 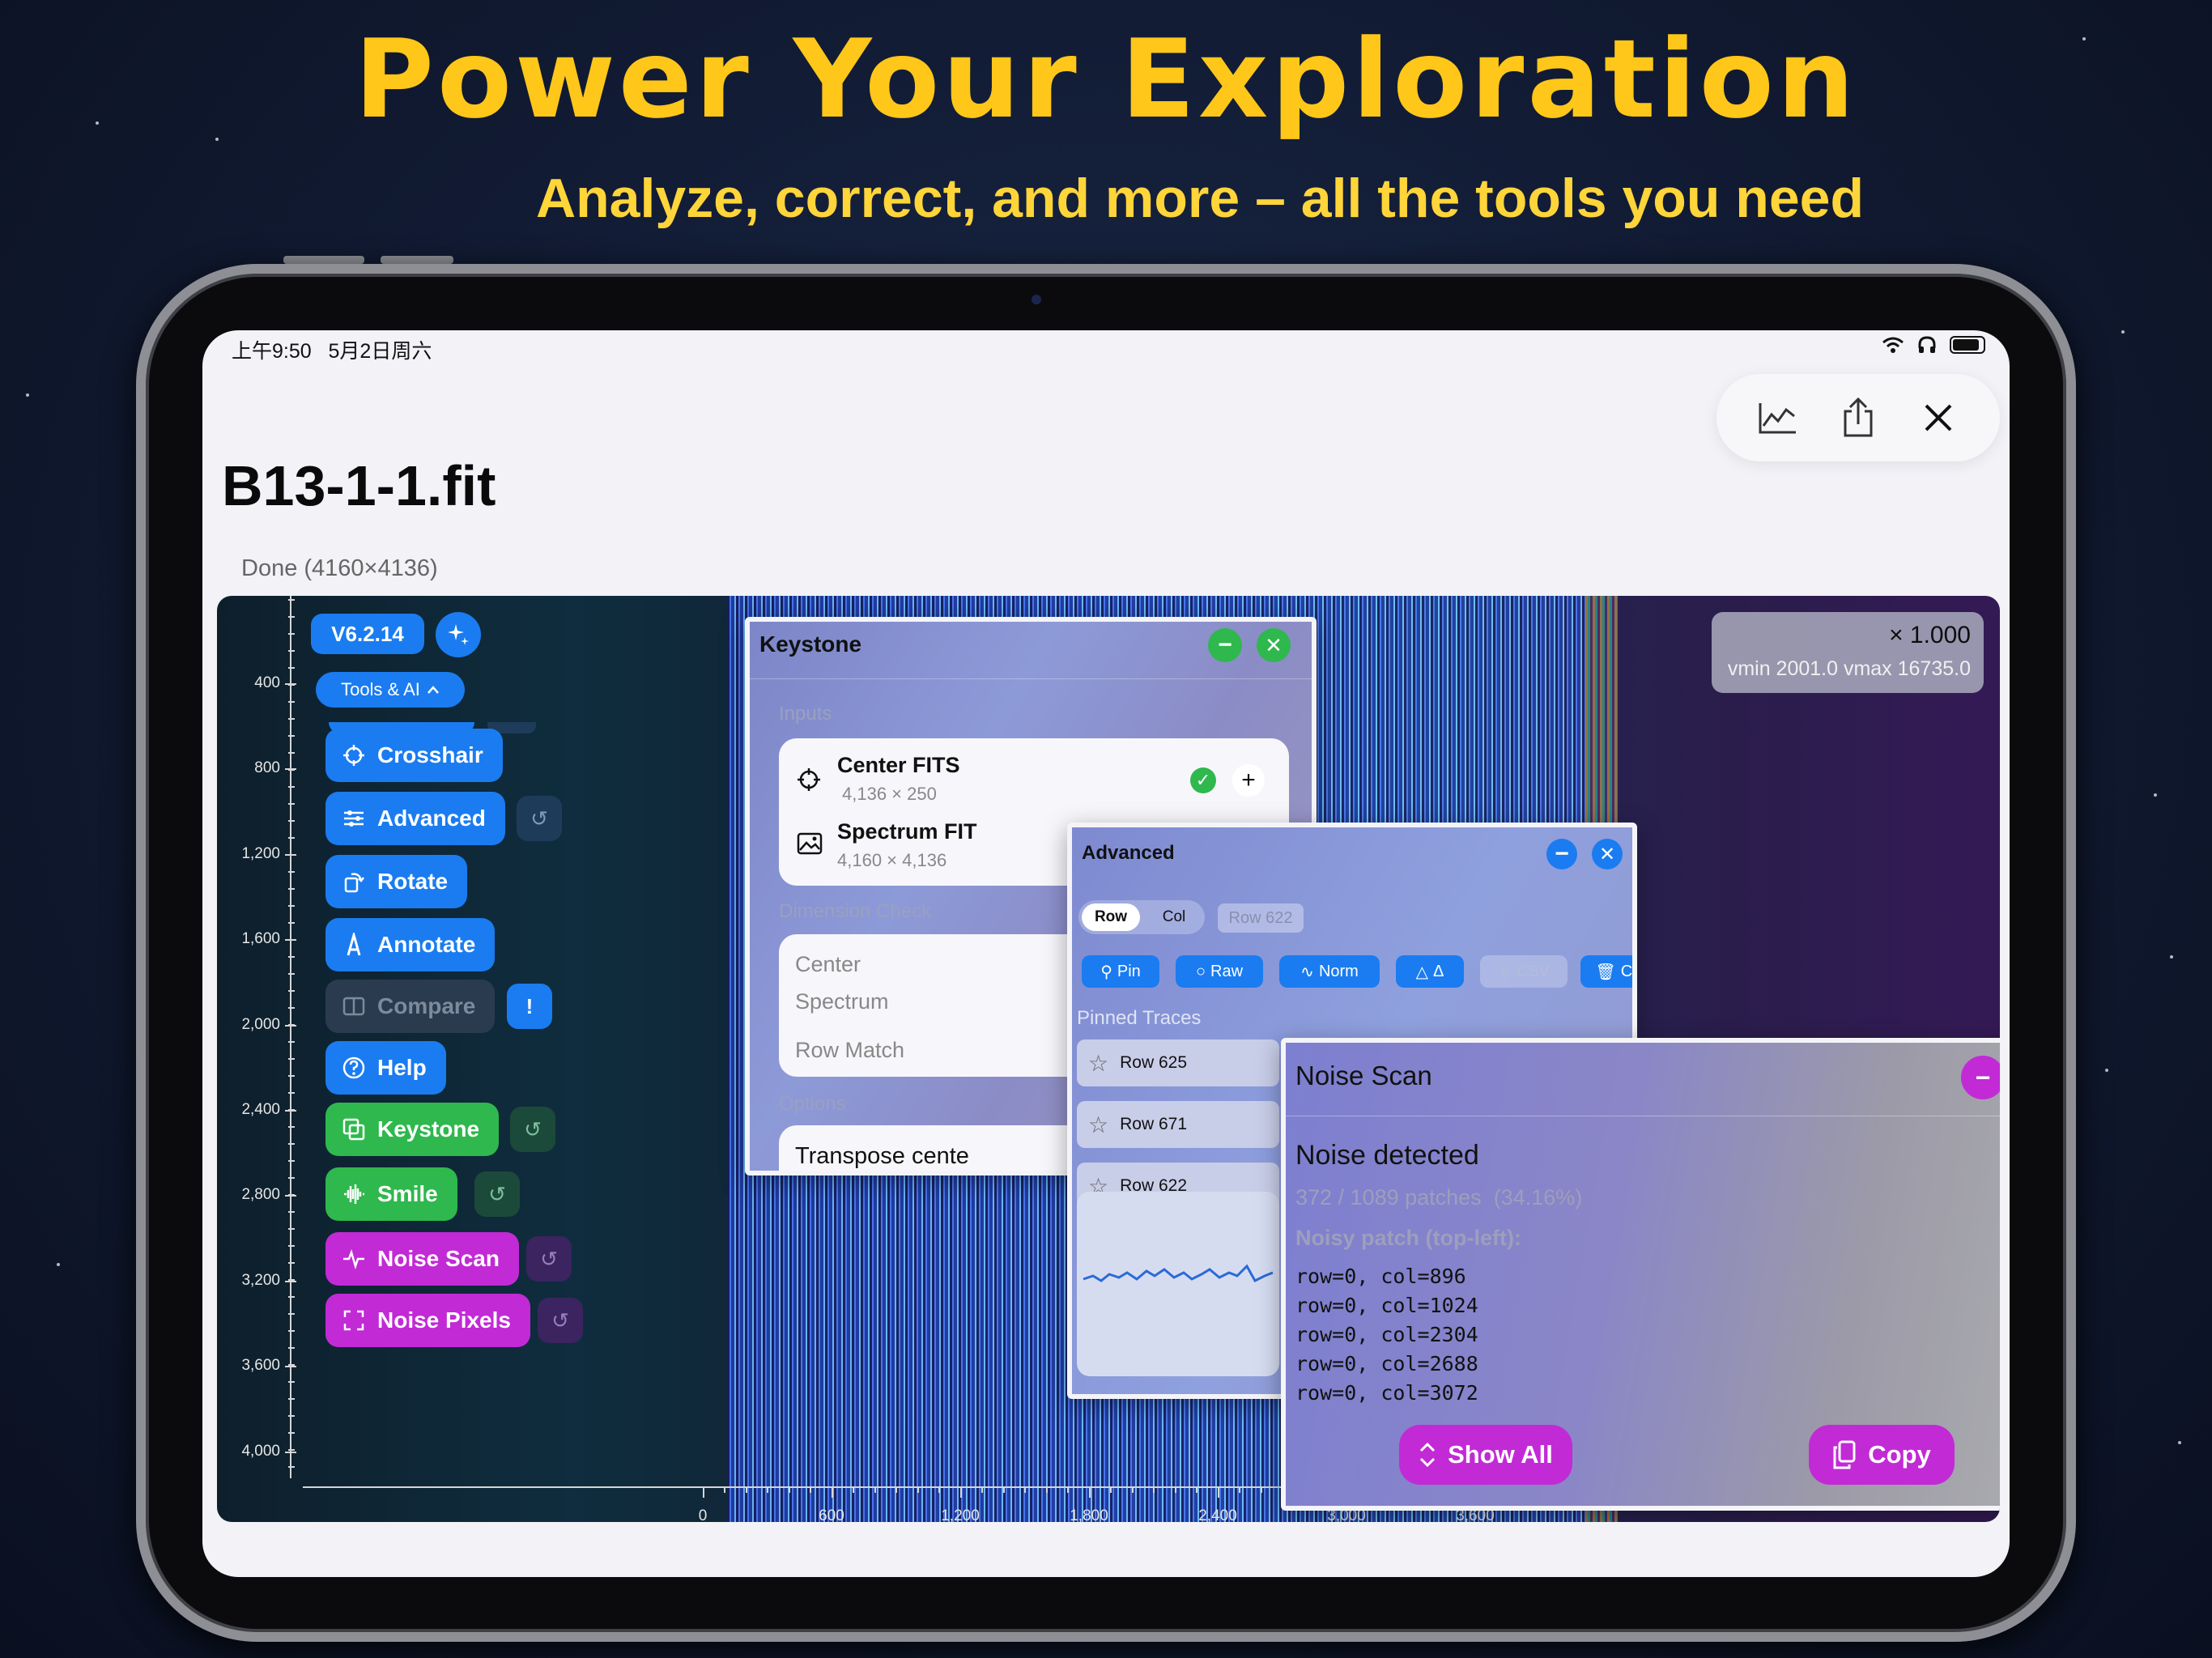 I want to click on rotate-icon, so click(x=354, y=881).